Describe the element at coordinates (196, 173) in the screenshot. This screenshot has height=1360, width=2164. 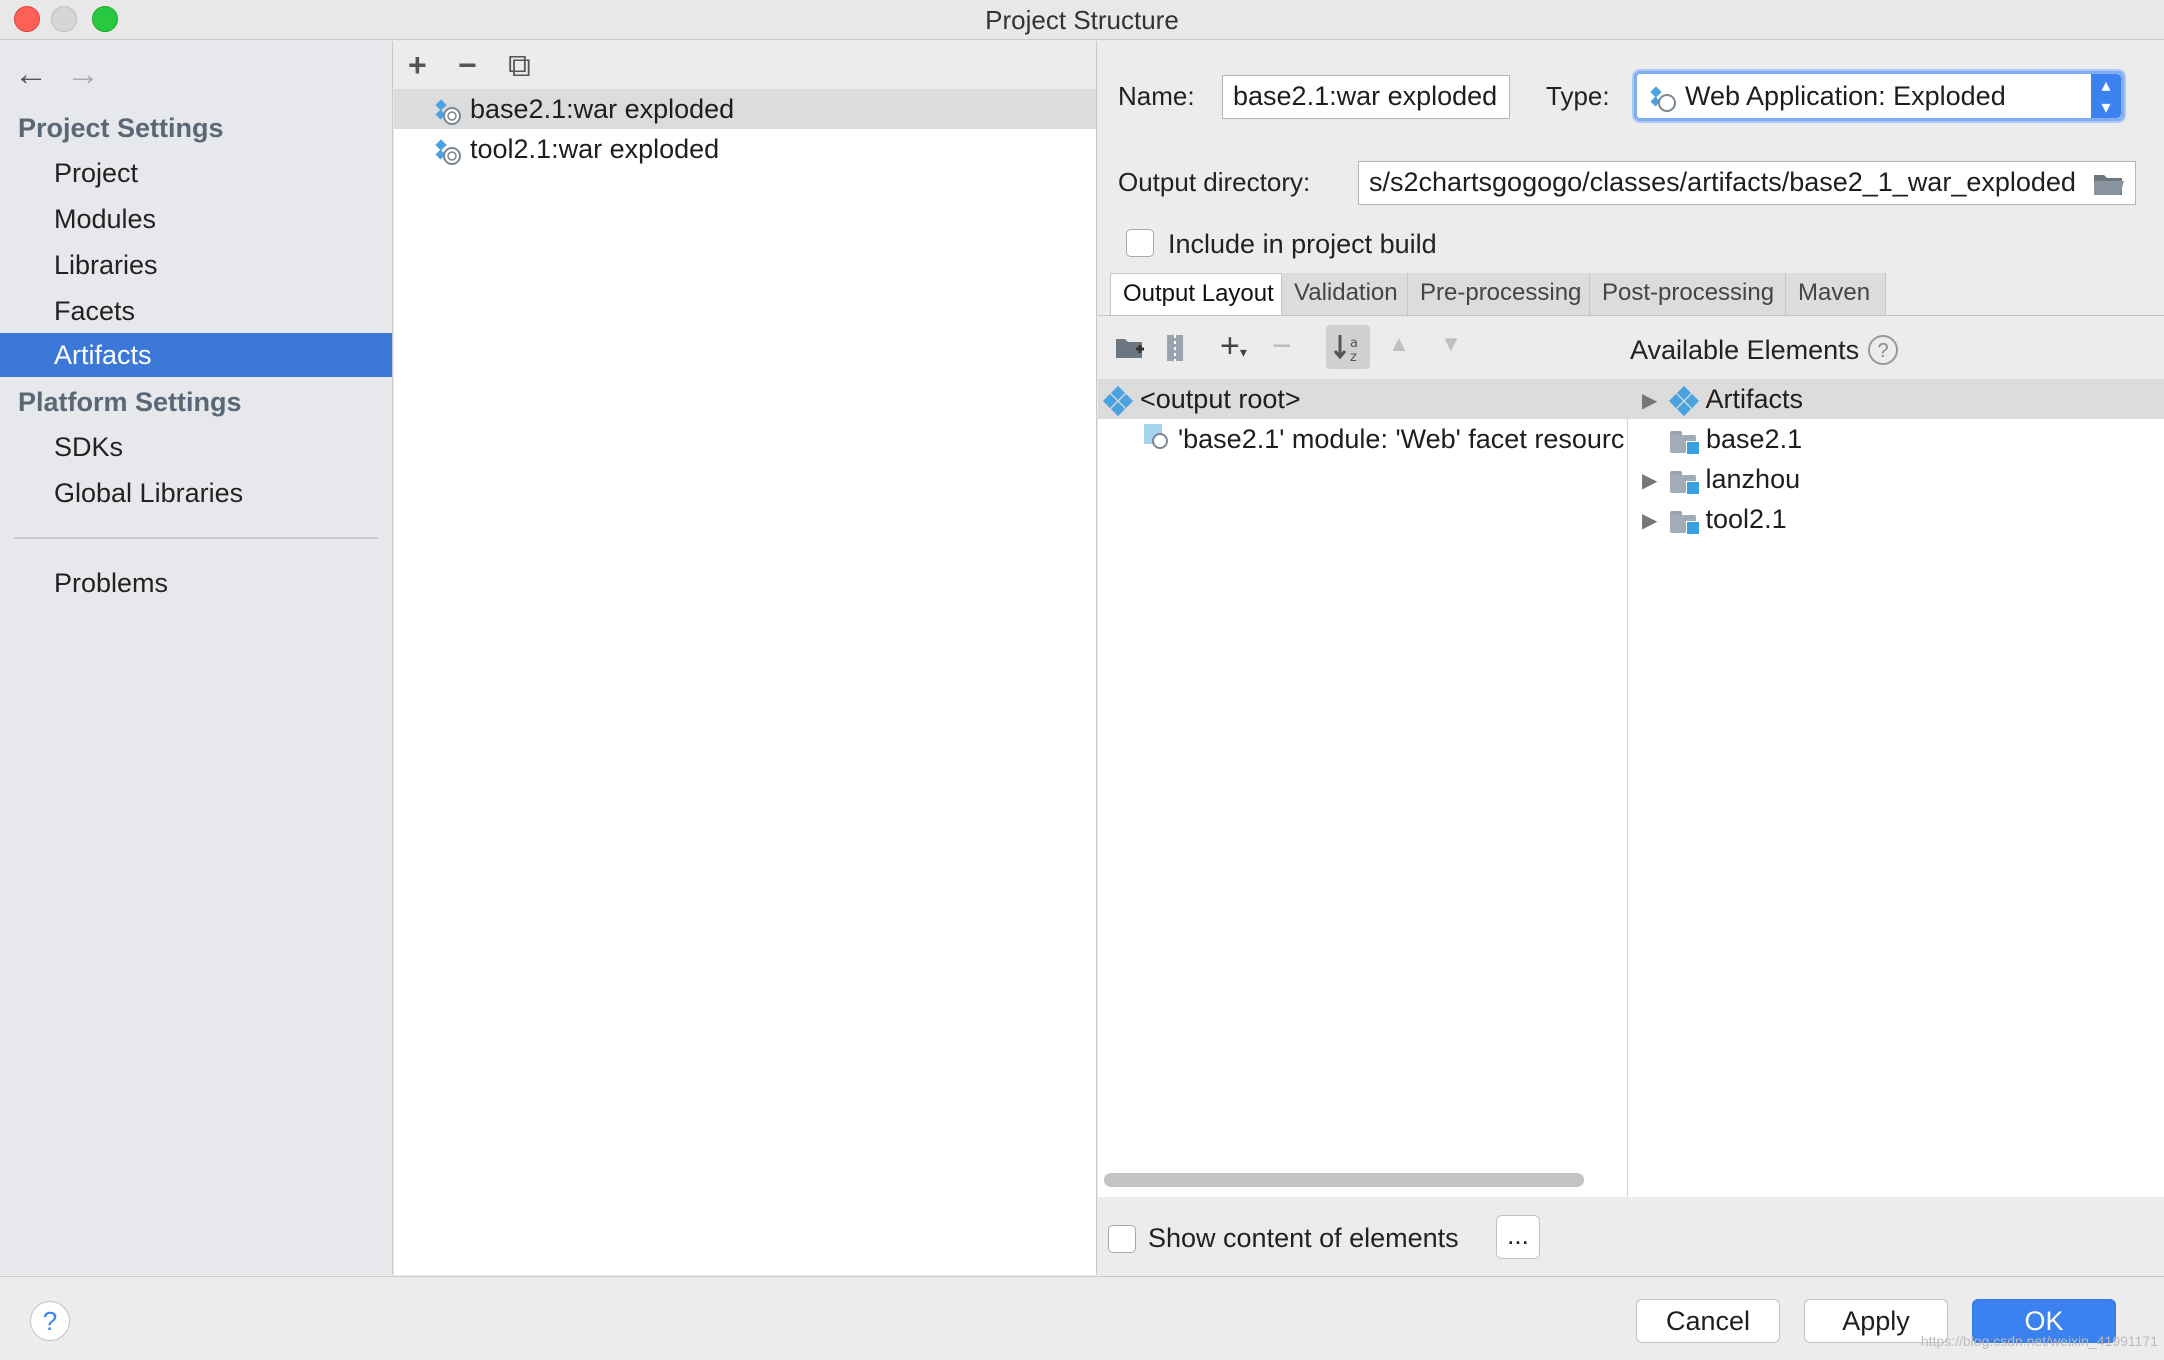
I see `sidebar-item-project: Project` at that location.